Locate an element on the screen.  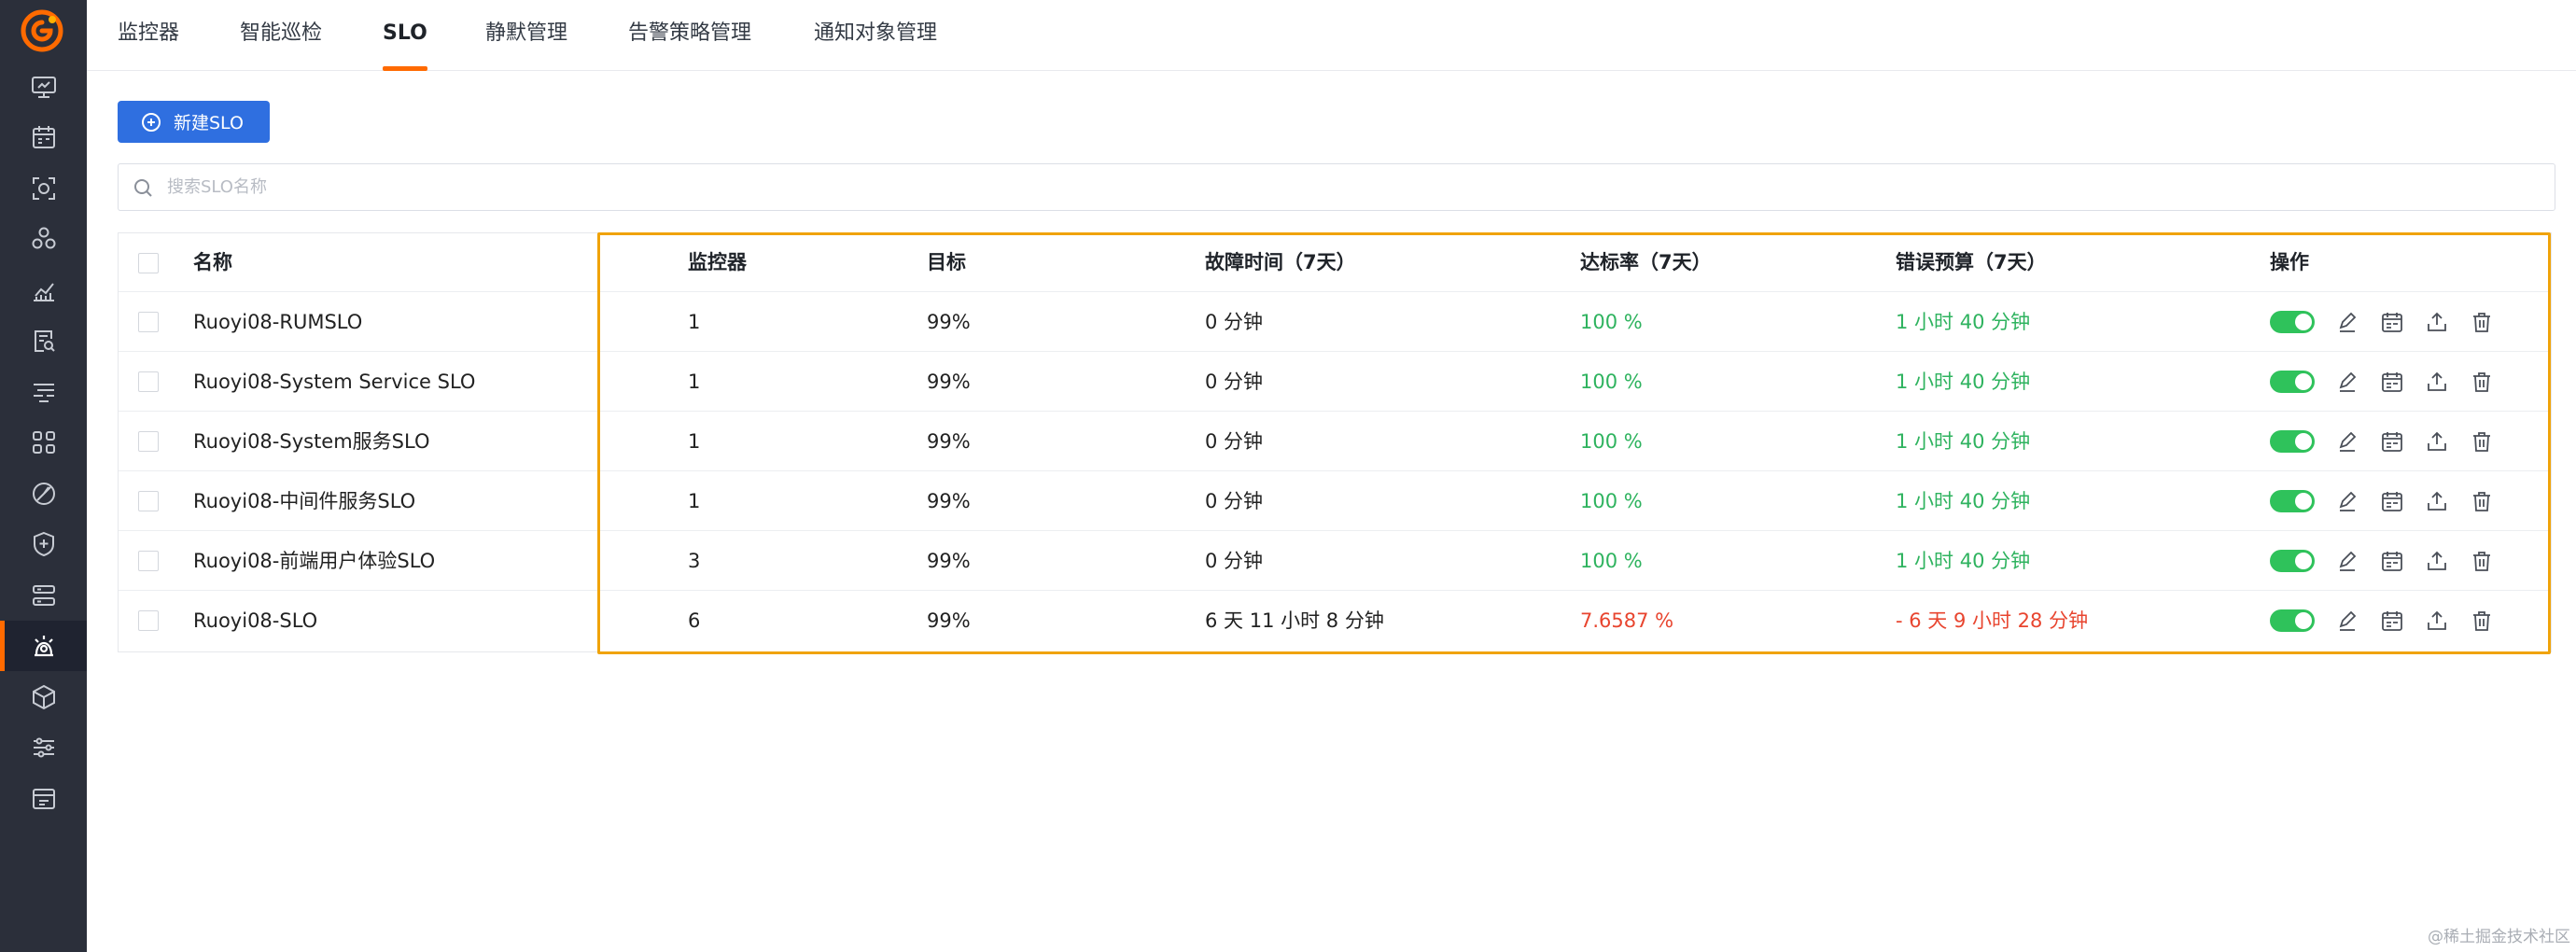
tab-monitor: 监控器 is located at coordinates (148, 35).